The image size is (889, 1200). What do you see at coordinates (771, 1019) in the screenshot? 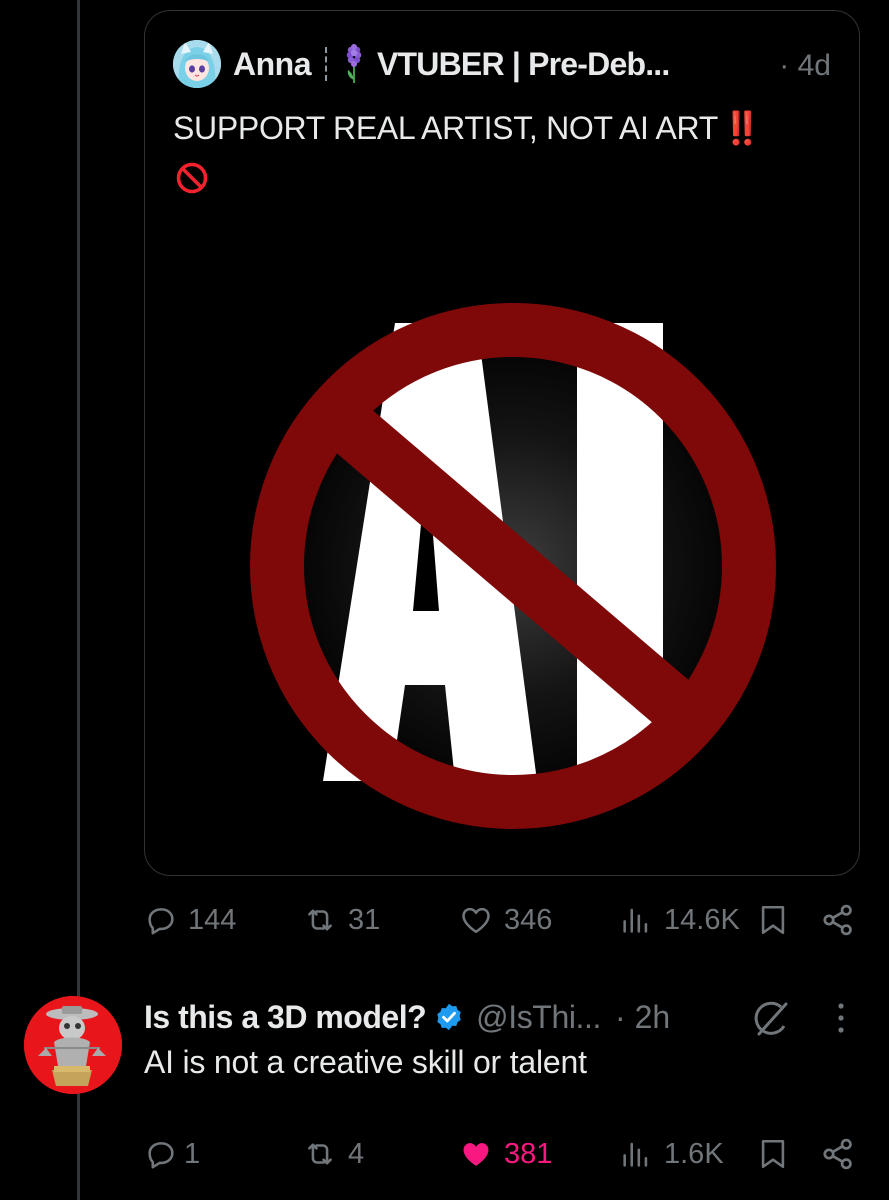
I see `grok-icon` at bounding box center [771, 1019].